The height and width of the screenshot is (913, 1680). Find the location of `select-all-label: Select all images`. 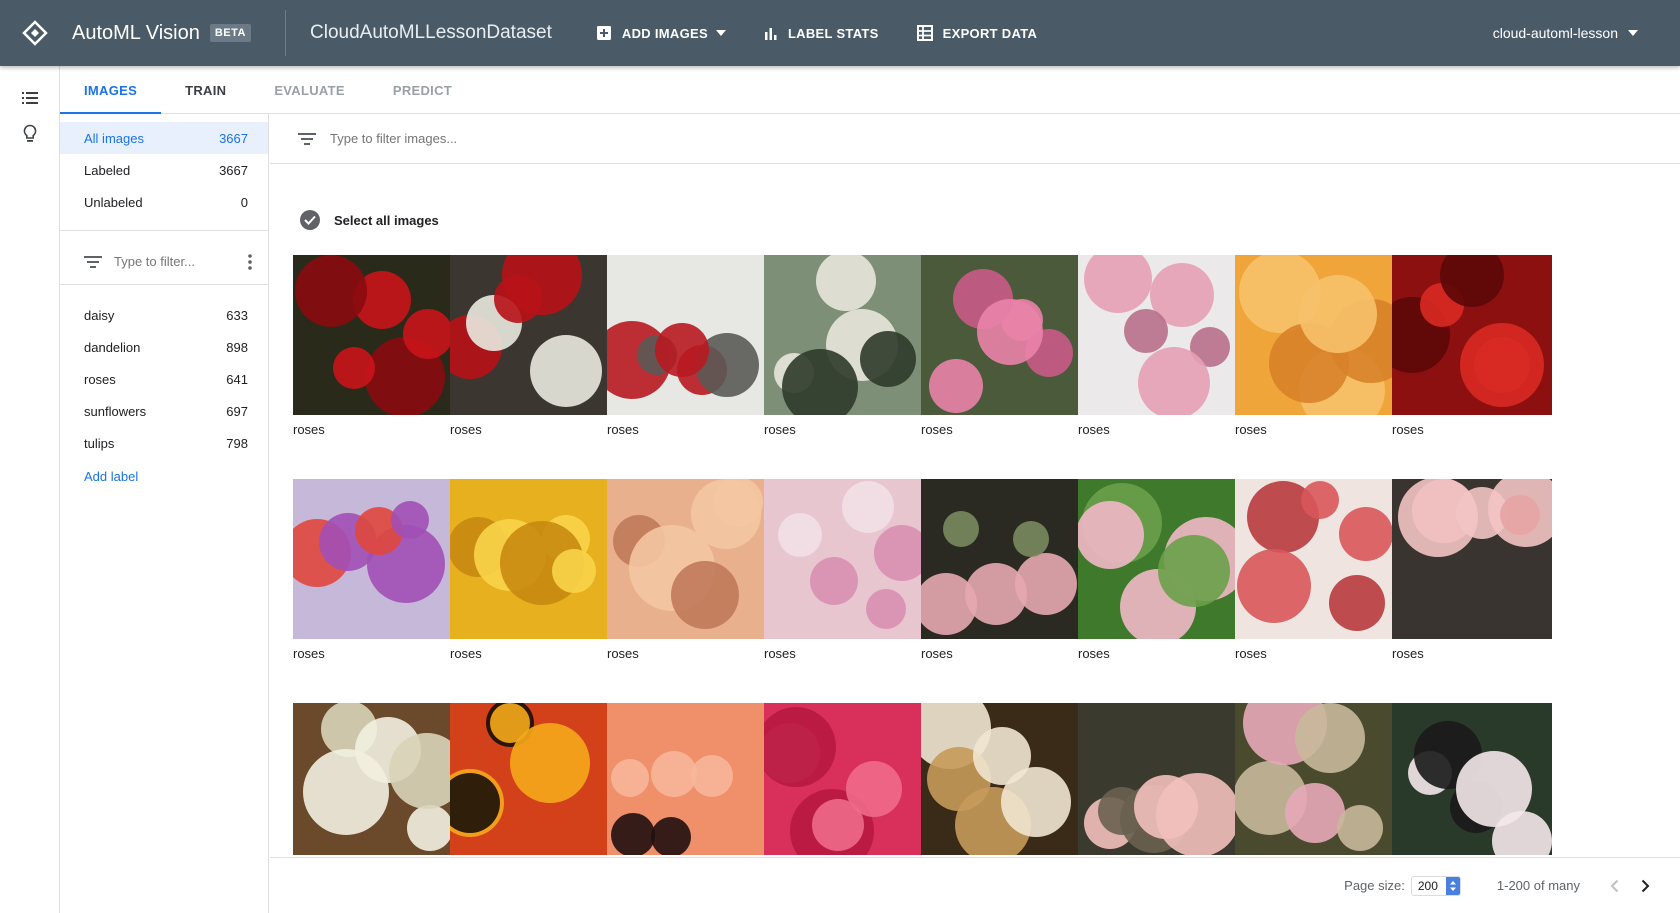

select-all-label: Select all images is located at coordinates (386, 220).